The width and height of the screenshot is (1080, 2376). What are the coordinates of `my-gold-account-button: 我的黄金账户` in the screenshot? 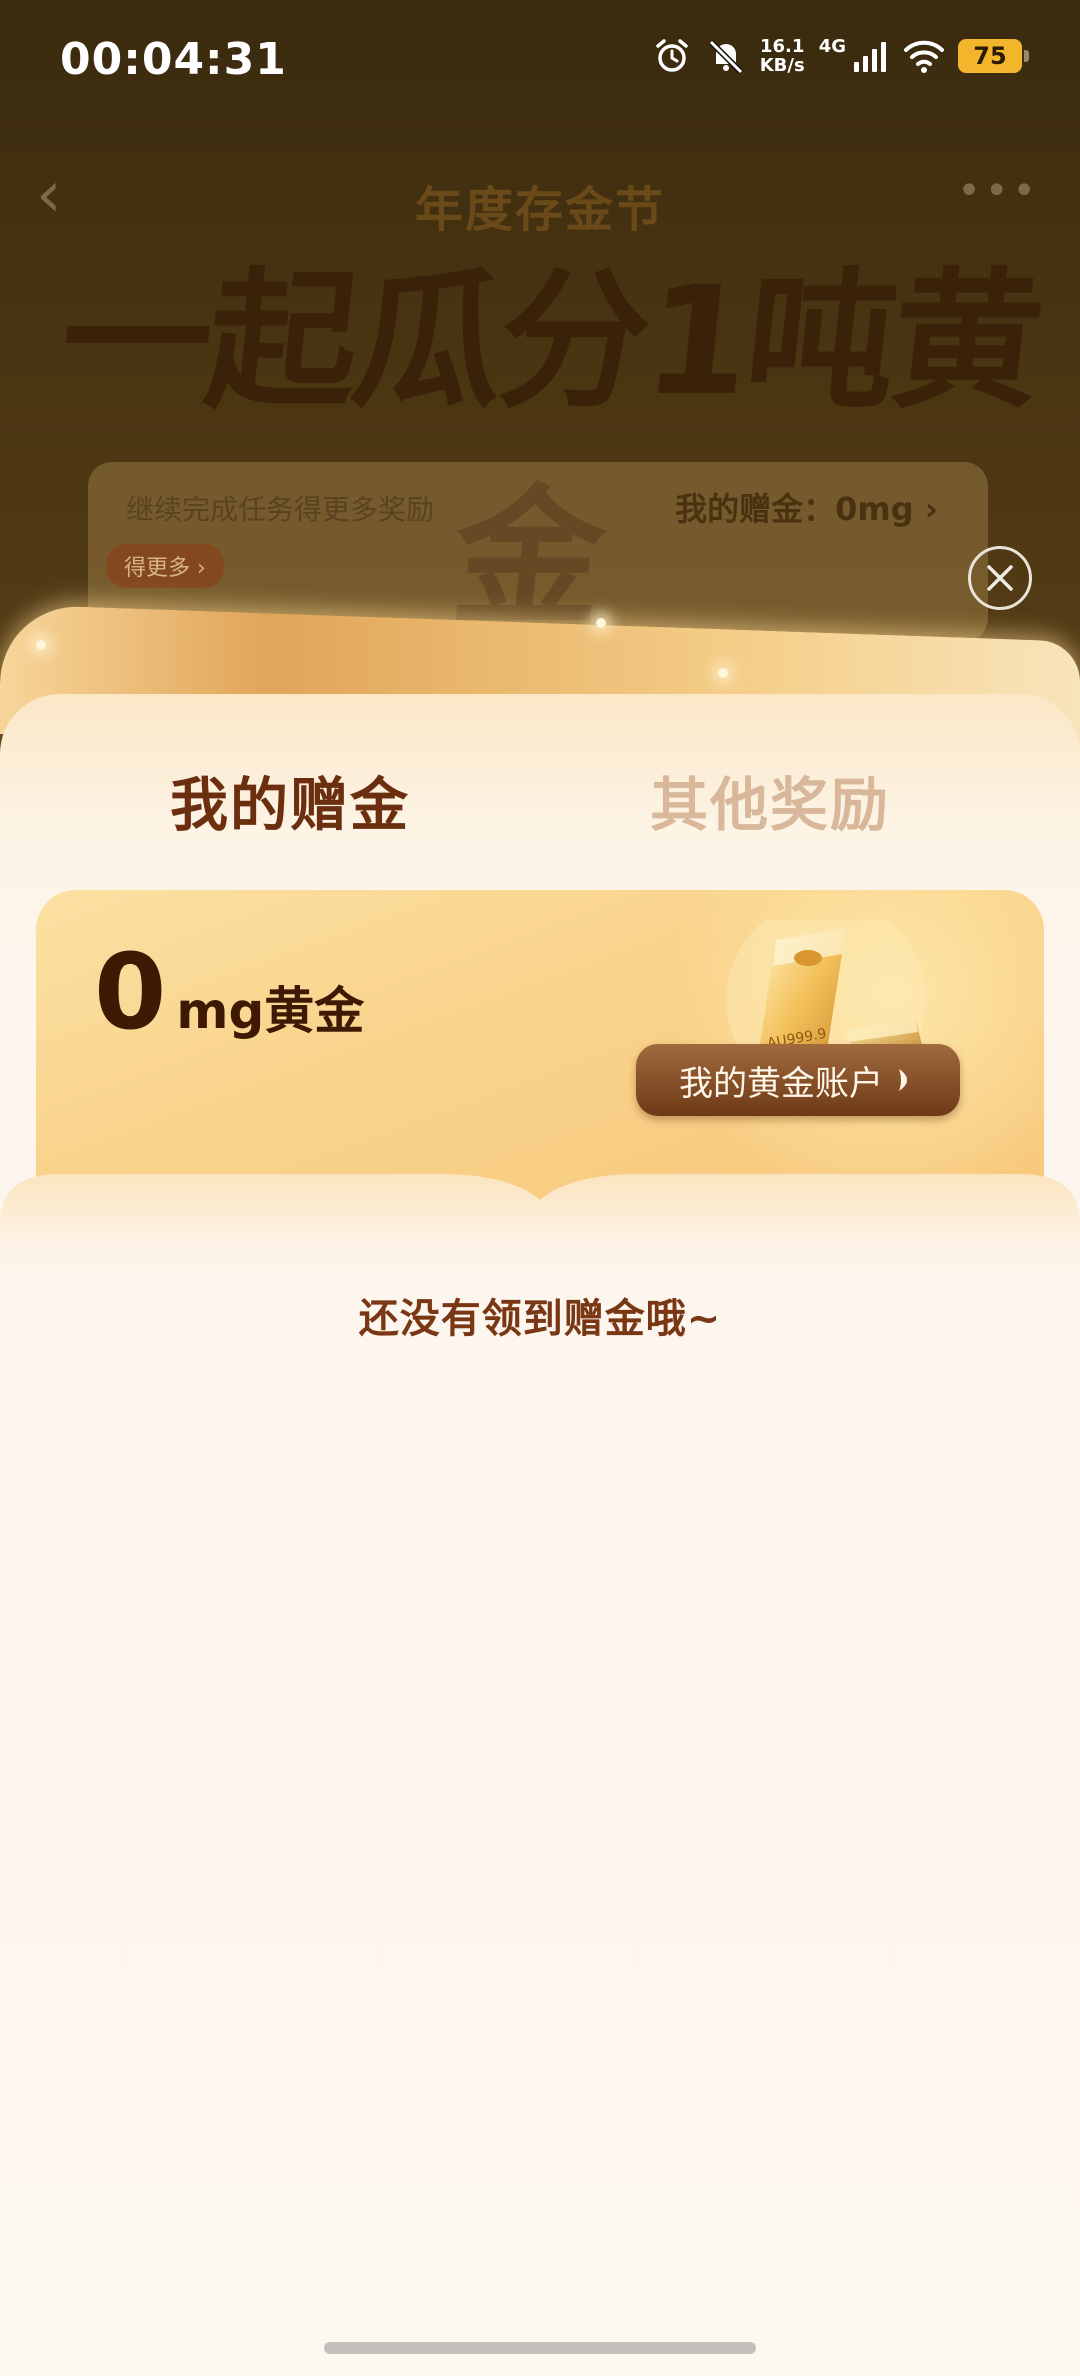 It's located at (798, 1080).